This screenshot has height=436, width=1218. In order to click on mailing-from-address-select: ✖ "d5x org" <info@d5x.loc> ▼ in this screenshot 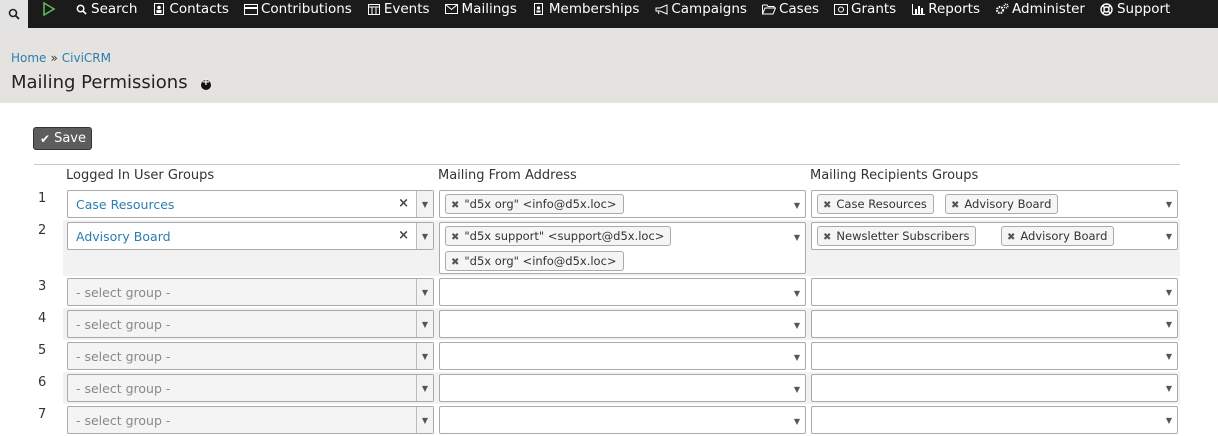, I will do `click(622, 204)`.